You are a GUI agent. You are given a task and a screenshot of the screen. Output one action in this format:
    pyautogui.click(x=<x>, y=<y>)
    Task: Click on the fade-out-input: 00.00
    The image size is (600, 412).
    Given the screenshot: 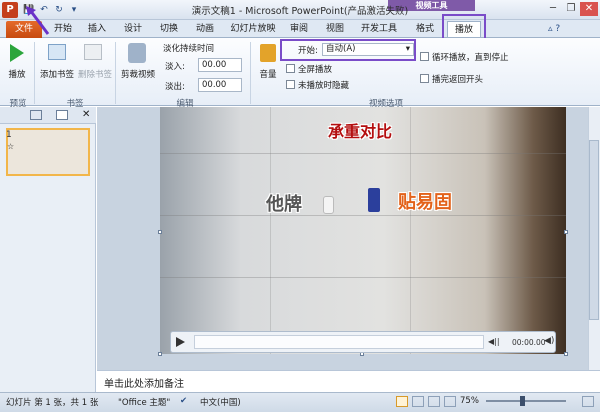 What is the action you would take?
    pyautogui.click(x=220, y=85)
    